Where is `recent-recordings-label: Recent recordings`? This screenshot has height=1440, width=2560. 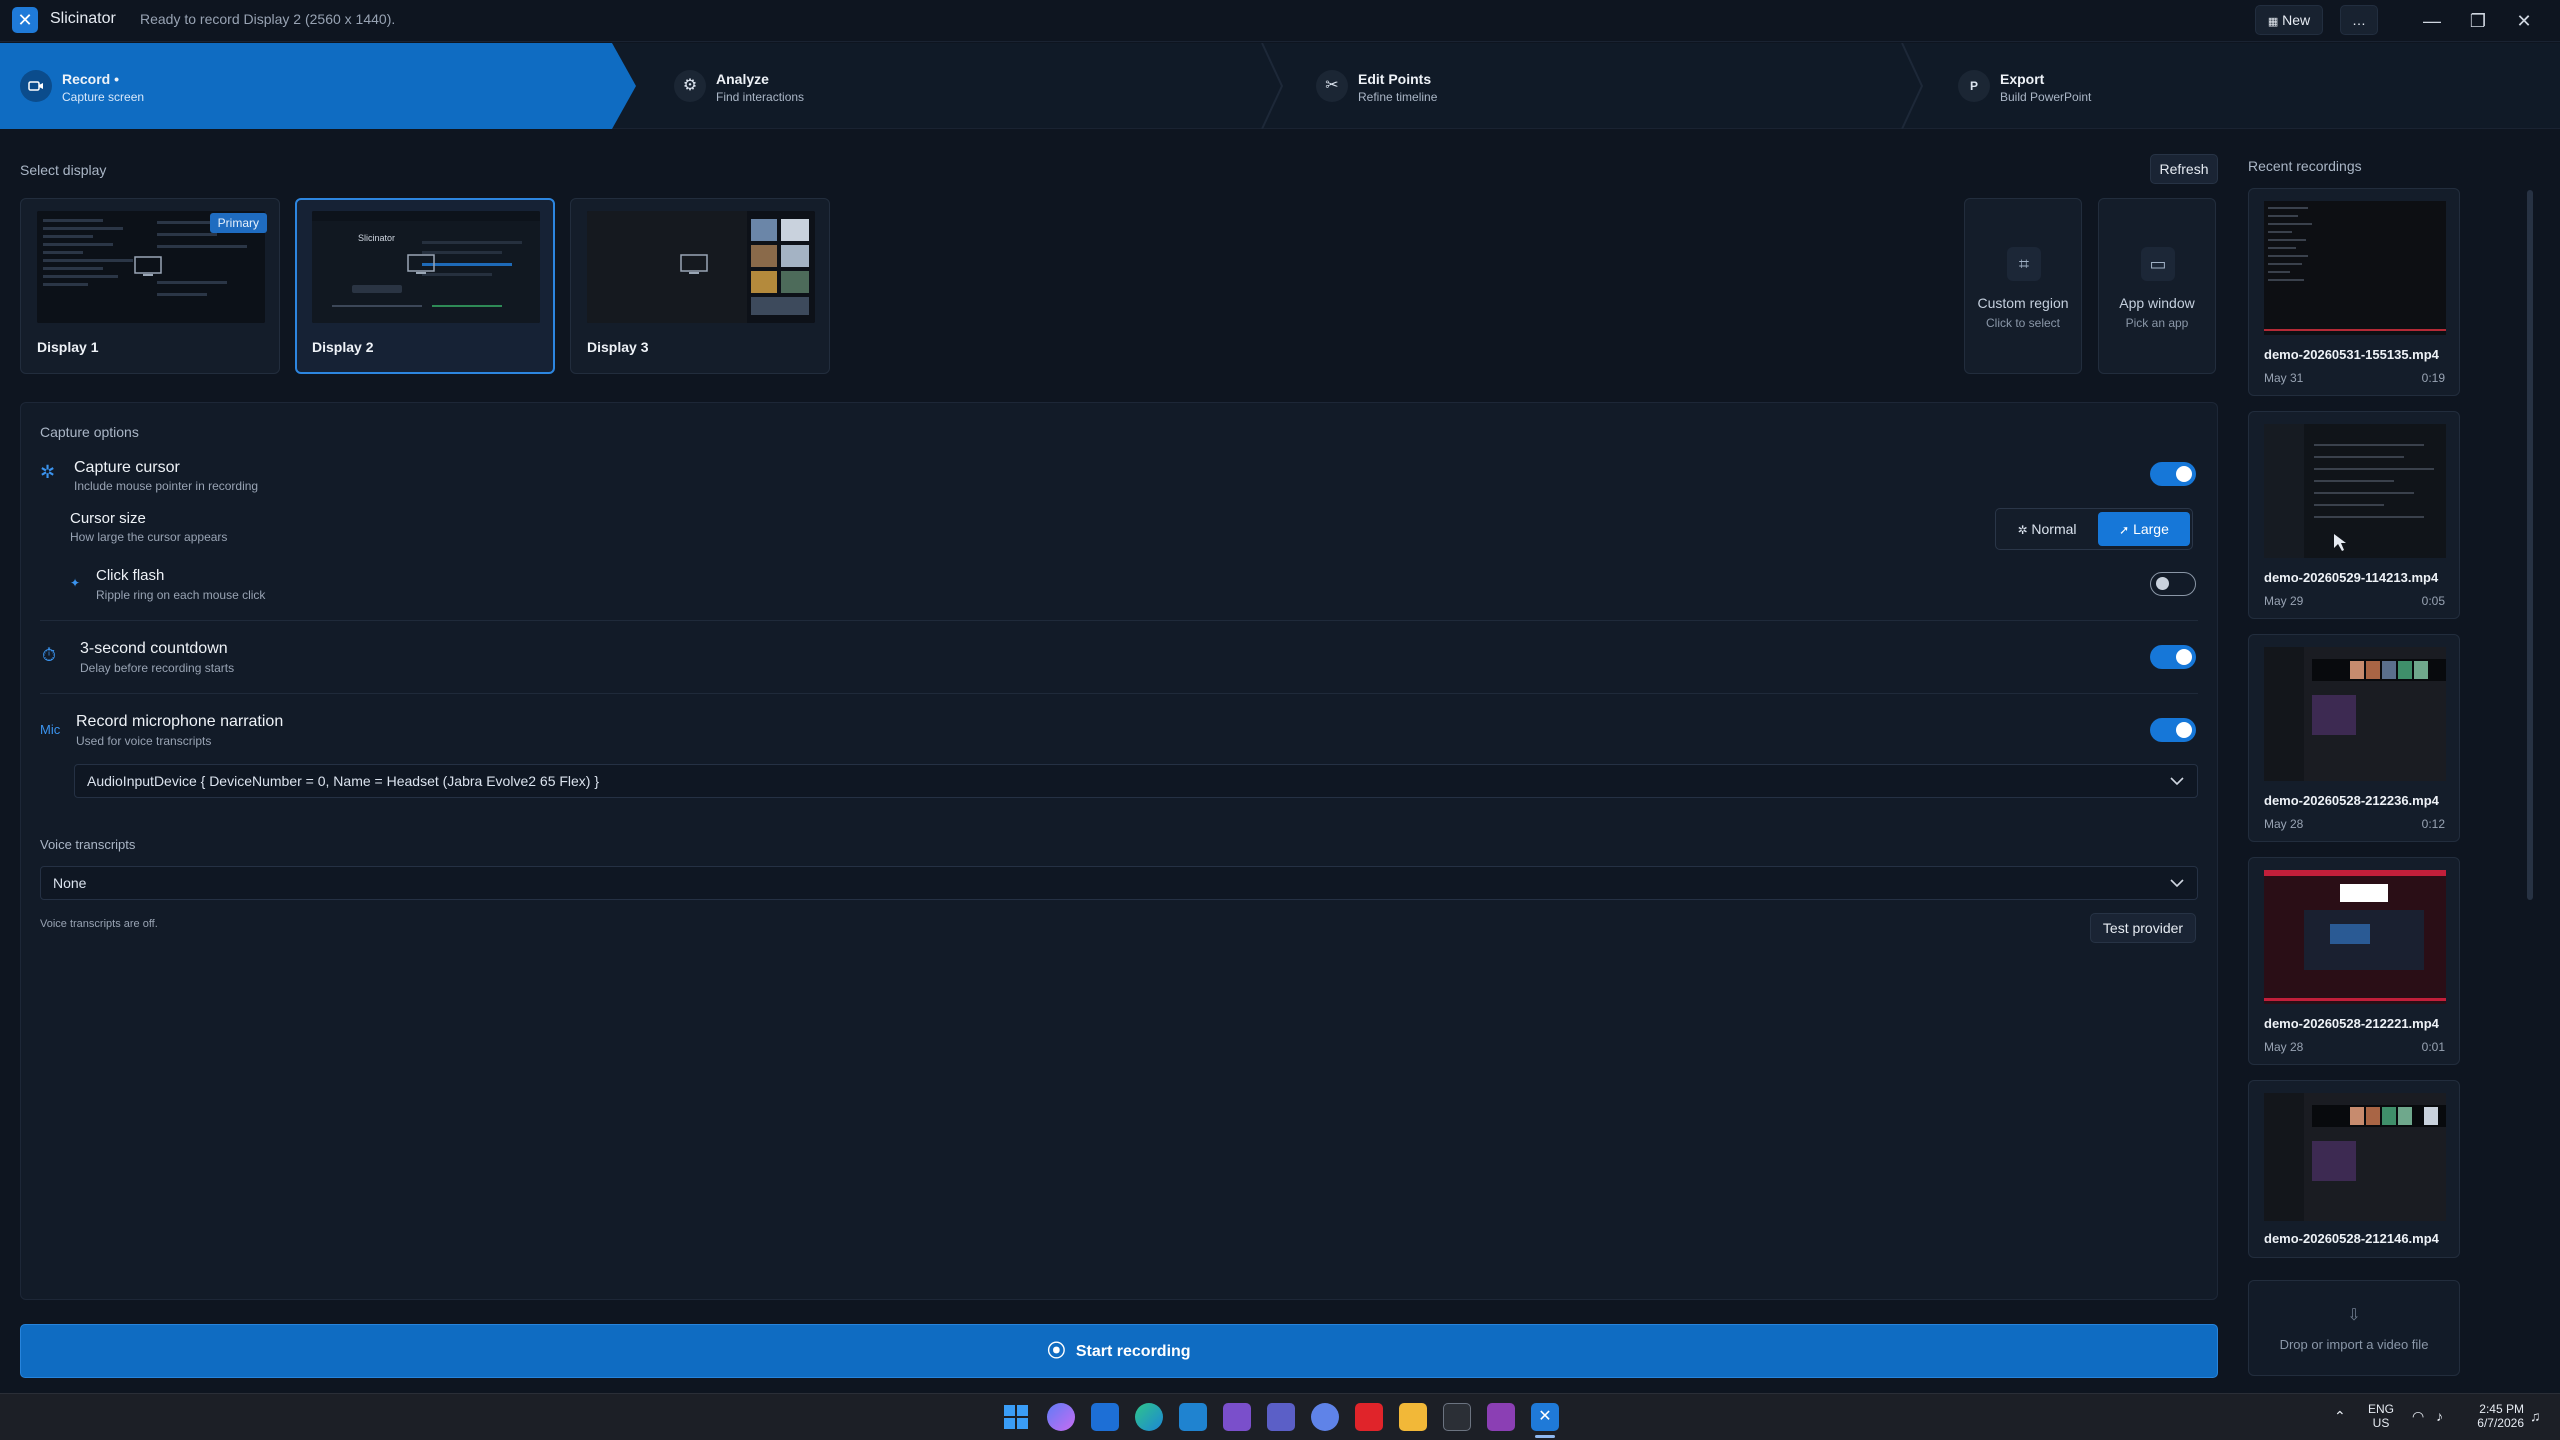 recent-recordings-label: Recent recordings is located at coordinates (2305, 166).